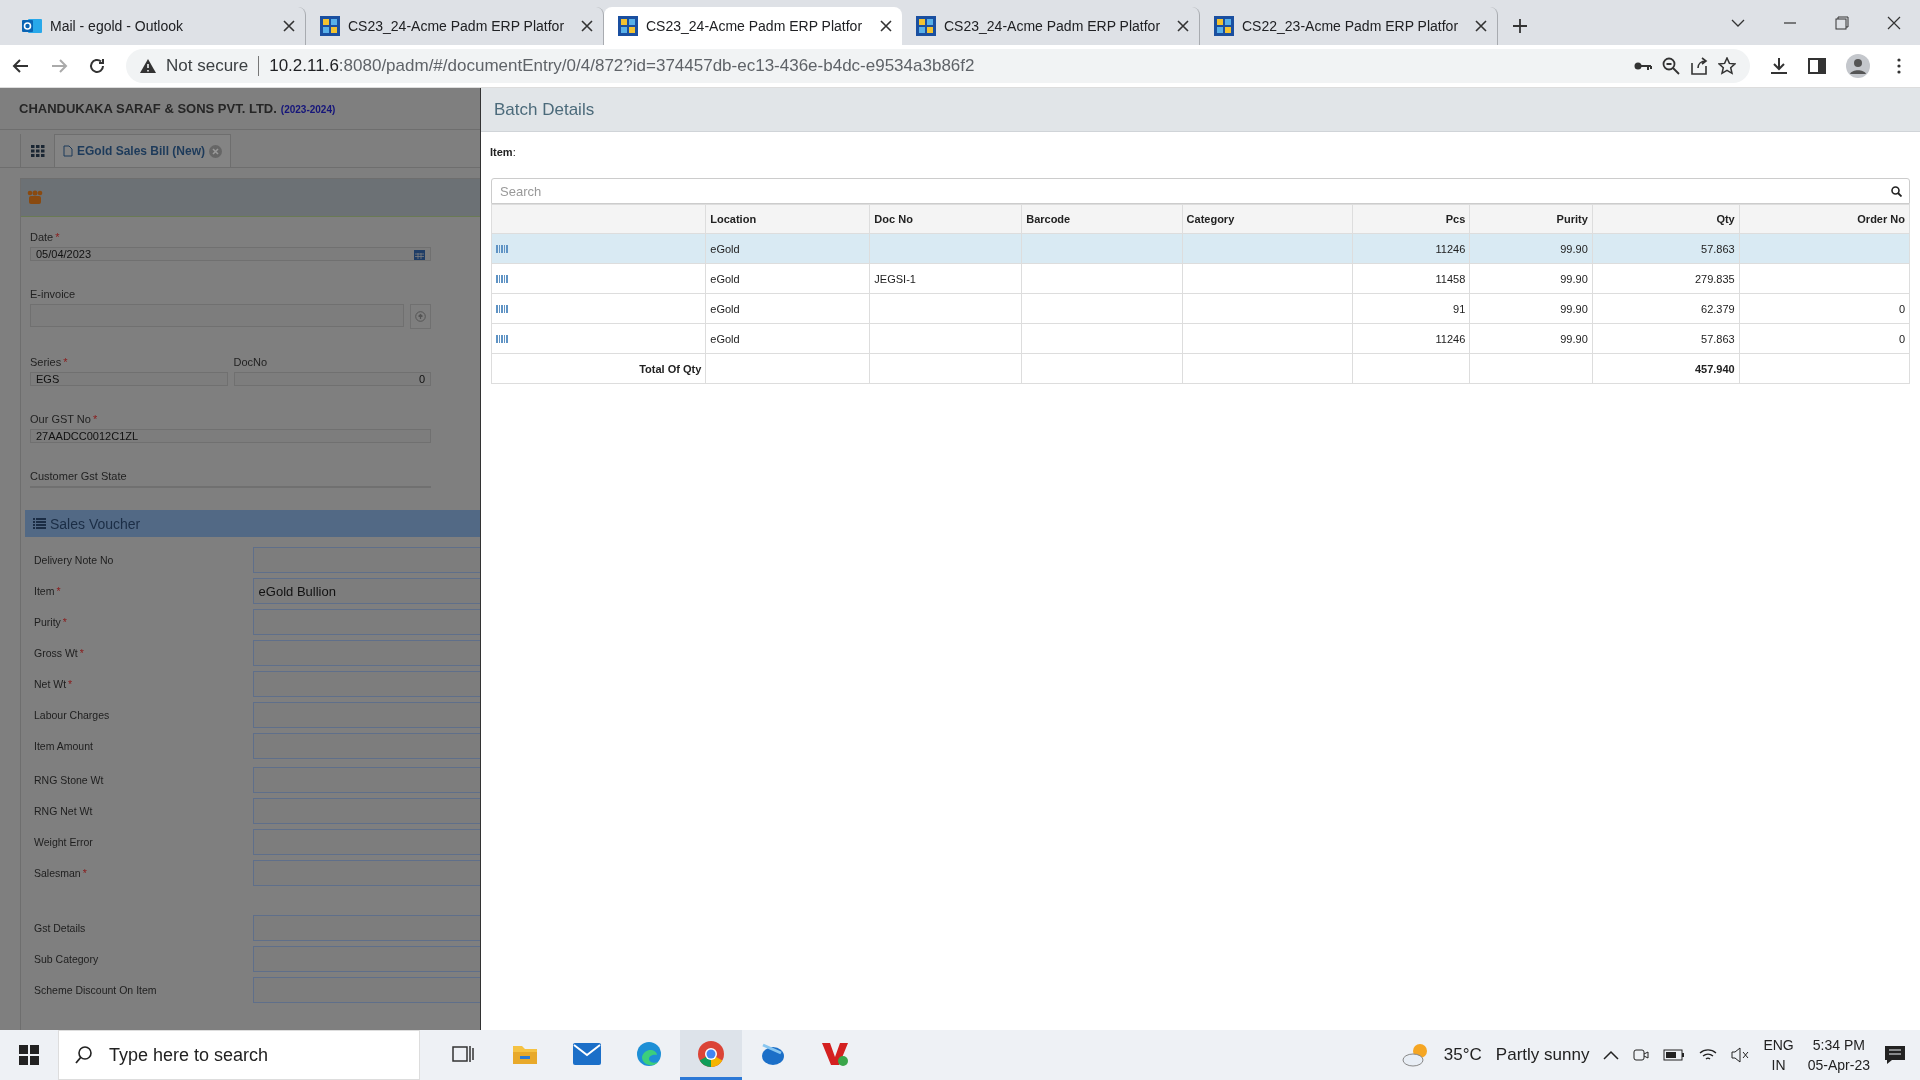  What do you see at coordinates (68, 151) in the screenshot?
I see `document-icon` at bounding box center [68, 151].